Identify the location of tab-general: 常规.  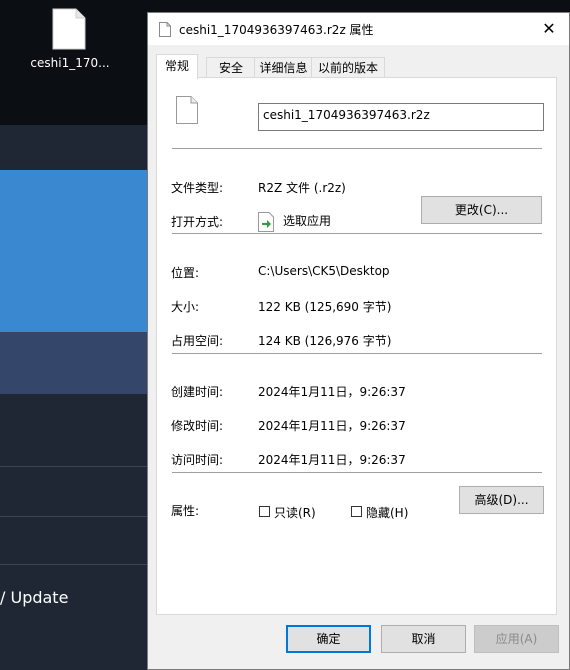
(177, 66).